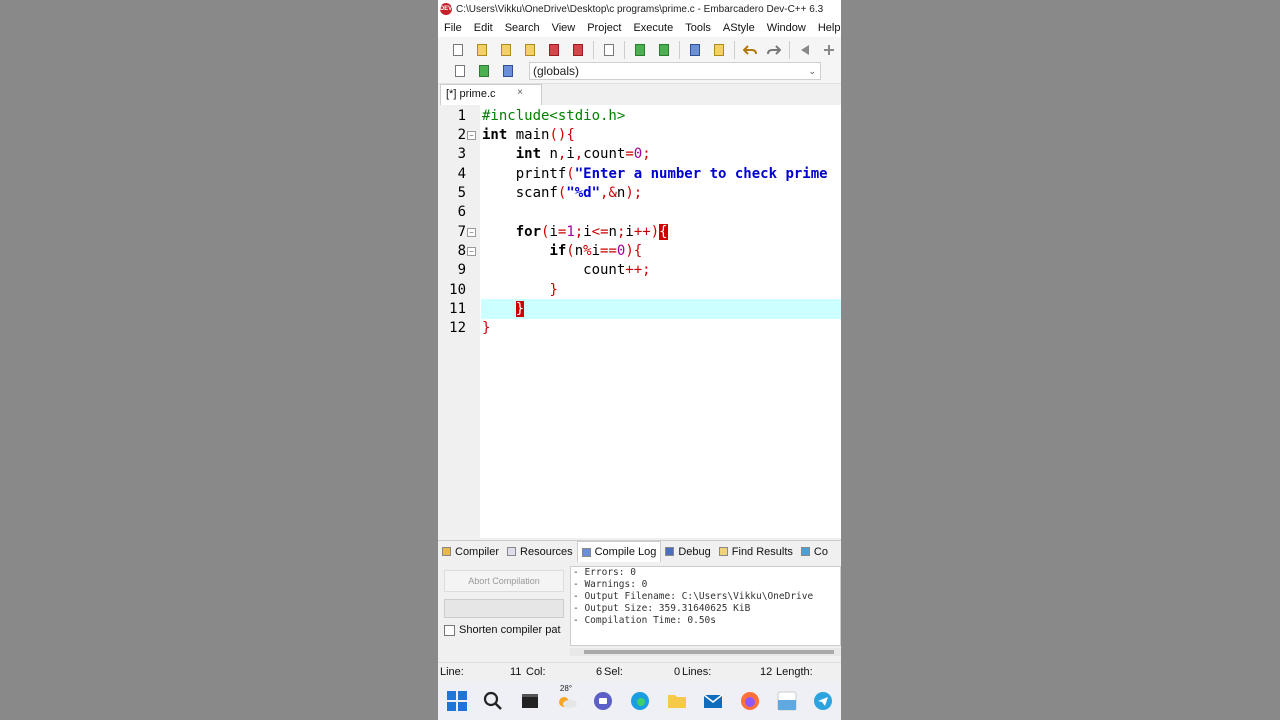 Image resolution: width=1280 pixels, height=720 pixels. What do you see at coordinates (814, 552) in the screenshot?
I see `tab-console: Co` at bounding box center [814, 552].